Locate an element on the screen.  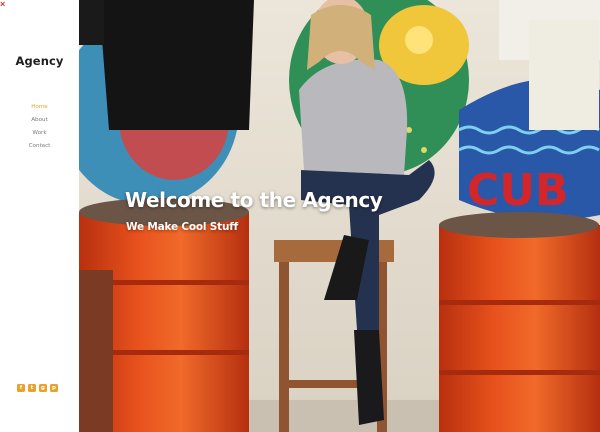
hero-subtitle: We Make Cool Stuff is located at coordinates (182, 227).